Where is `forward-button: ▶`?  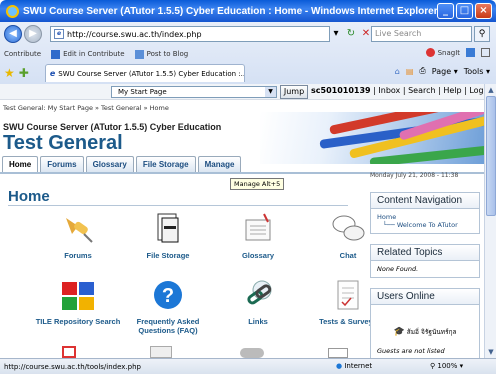
forward-button: ▶ is located at coordinates (33, 34).